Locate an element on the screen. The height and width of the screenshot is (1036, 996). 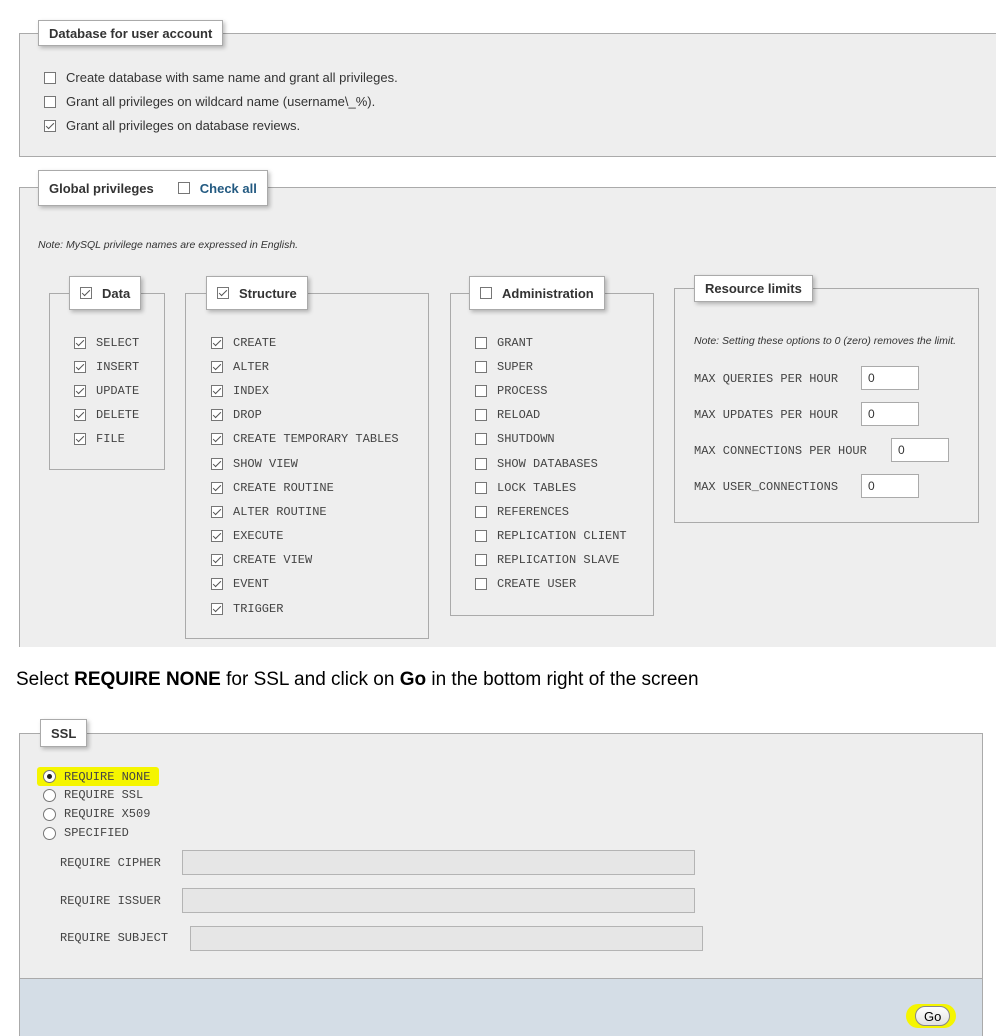
checkbox-create-temporary-tables is located at coordinates (217, 439).